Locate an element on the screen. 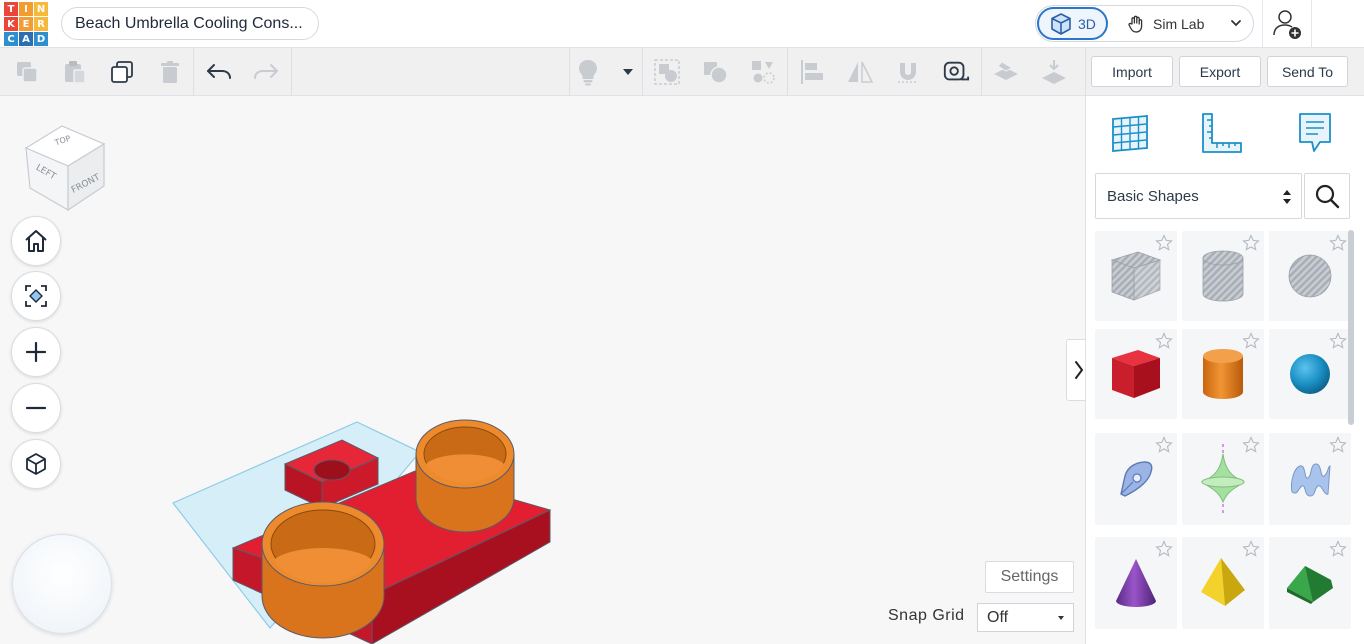  shape-tile-cylinder is located at coordinates (1223, 374).